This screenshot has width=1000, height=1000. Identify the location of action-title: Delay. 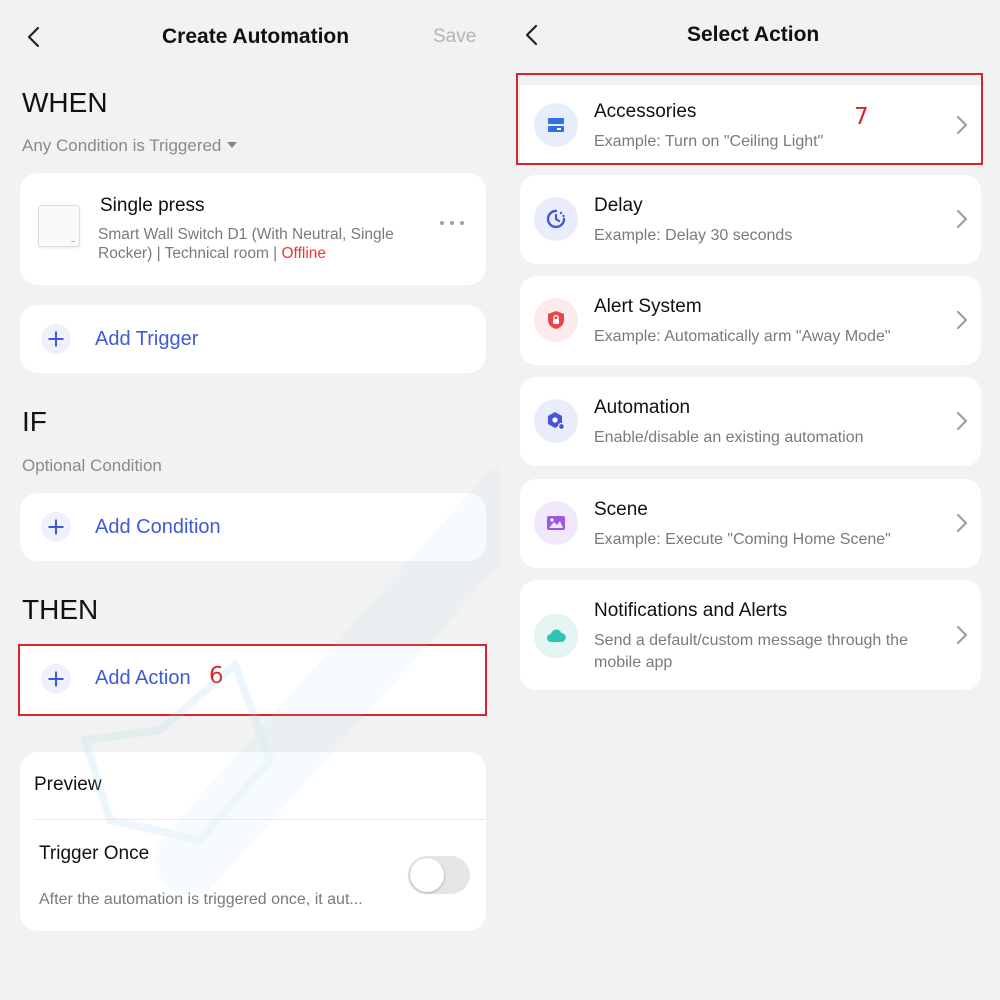
(618, 205).